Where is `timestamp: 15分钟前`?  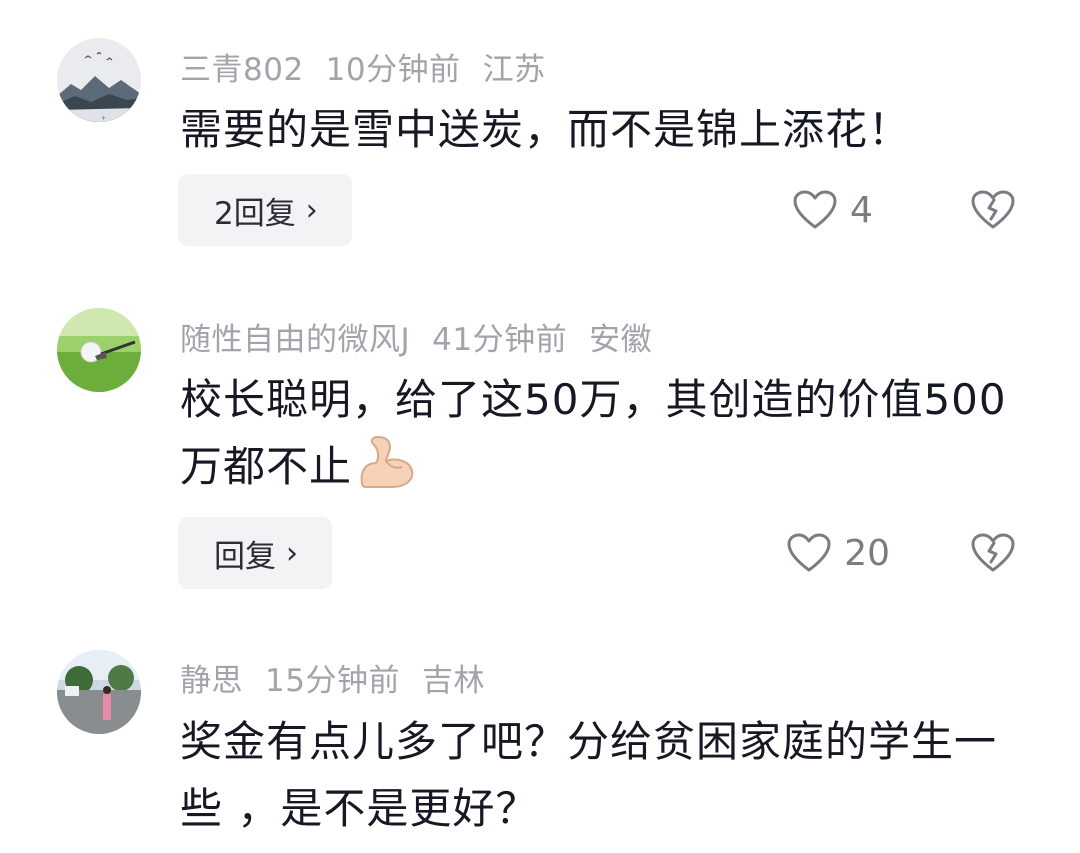
timestamp: 15分钟前 is located at coordinates (332, 681).